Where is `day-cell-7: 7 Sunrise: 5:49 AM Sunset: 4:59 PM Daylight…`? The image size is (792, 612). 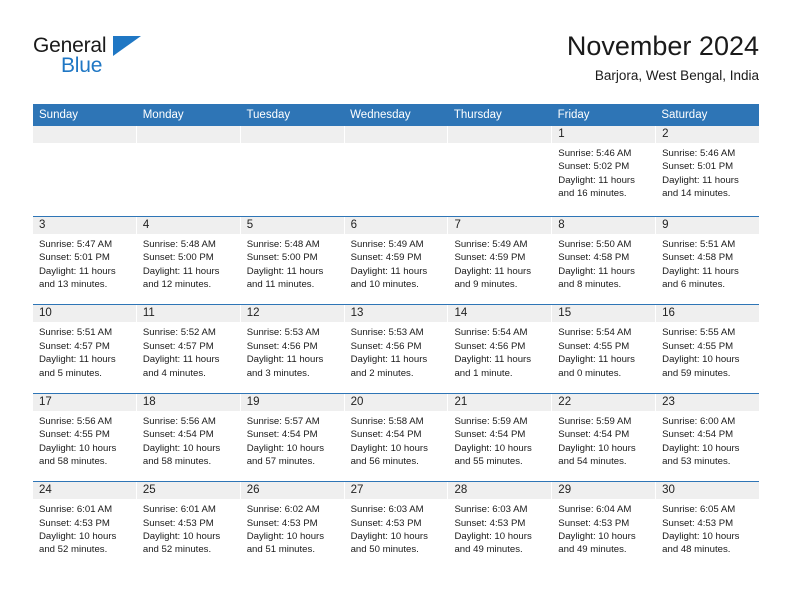 day-cell-7: 7 Sunrise: 5:49 AM Sunset: 4:59 PM Daylight… is located at coordinates (500, 261).